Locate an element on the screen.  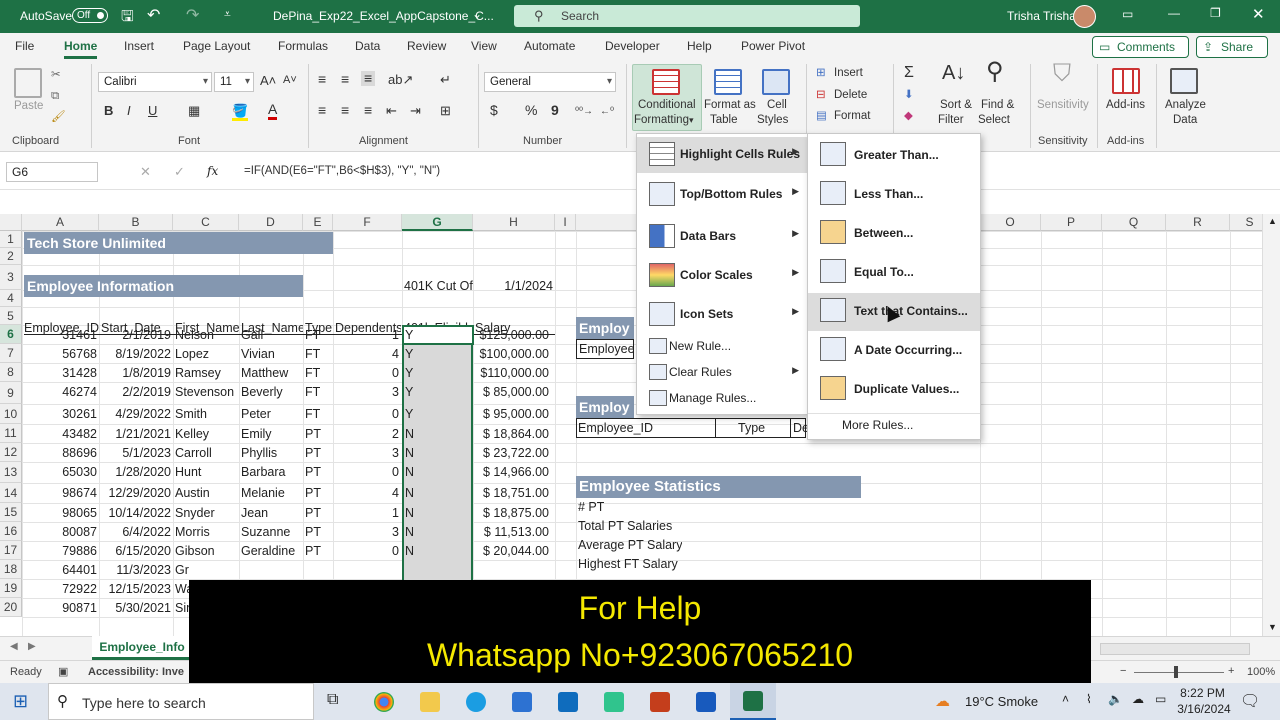
cell: 98065 is located at coordinates (59, 513).